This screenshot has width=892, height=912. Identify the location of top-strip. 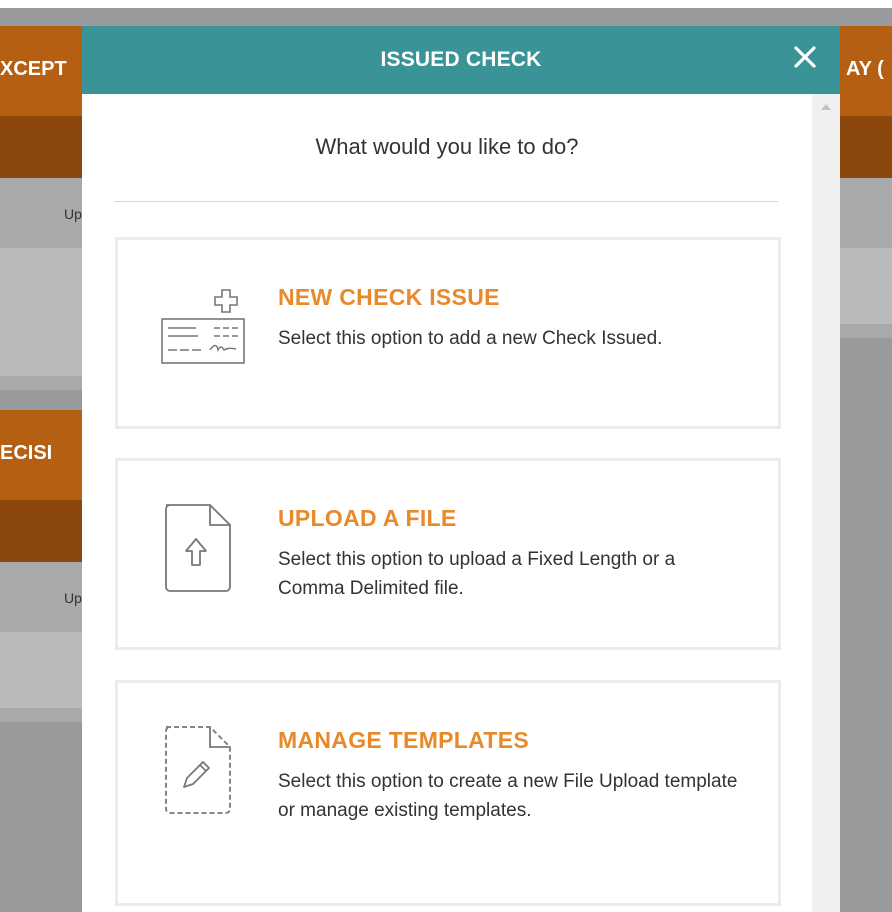
(446, 4).